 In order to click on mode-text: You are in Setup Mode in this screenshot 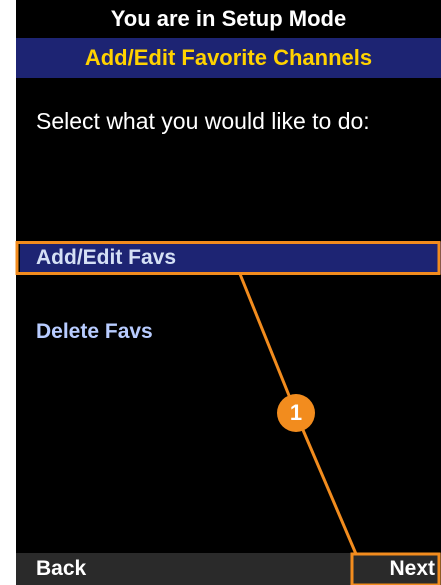, I will do `click(228, 18)`.